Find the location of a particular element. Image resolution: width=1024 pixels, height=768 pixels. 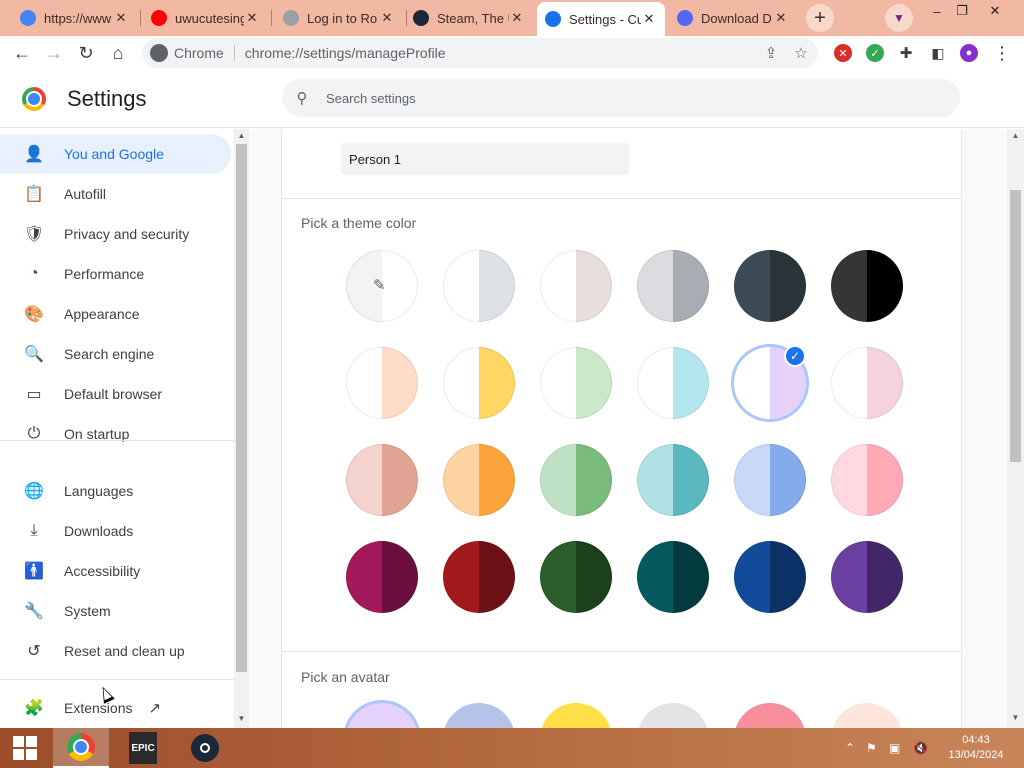

sidebar-scroll-down: ▼ is located at coordinates (241, 719).